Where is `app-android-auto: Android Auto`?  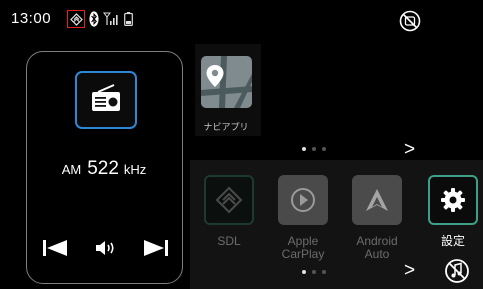
app-android-auto: Android Auto is located at coordinates (377, 218).